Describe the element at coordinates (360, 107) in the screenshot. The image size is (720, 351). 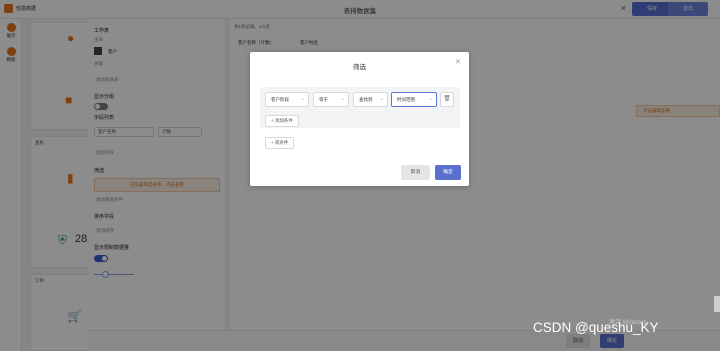
I see `condition-group: 客户阶段 ⌄ 等于 ⌄ 查找到 ⌄ 时间范围 ⌄ + 添加条件` at that location.